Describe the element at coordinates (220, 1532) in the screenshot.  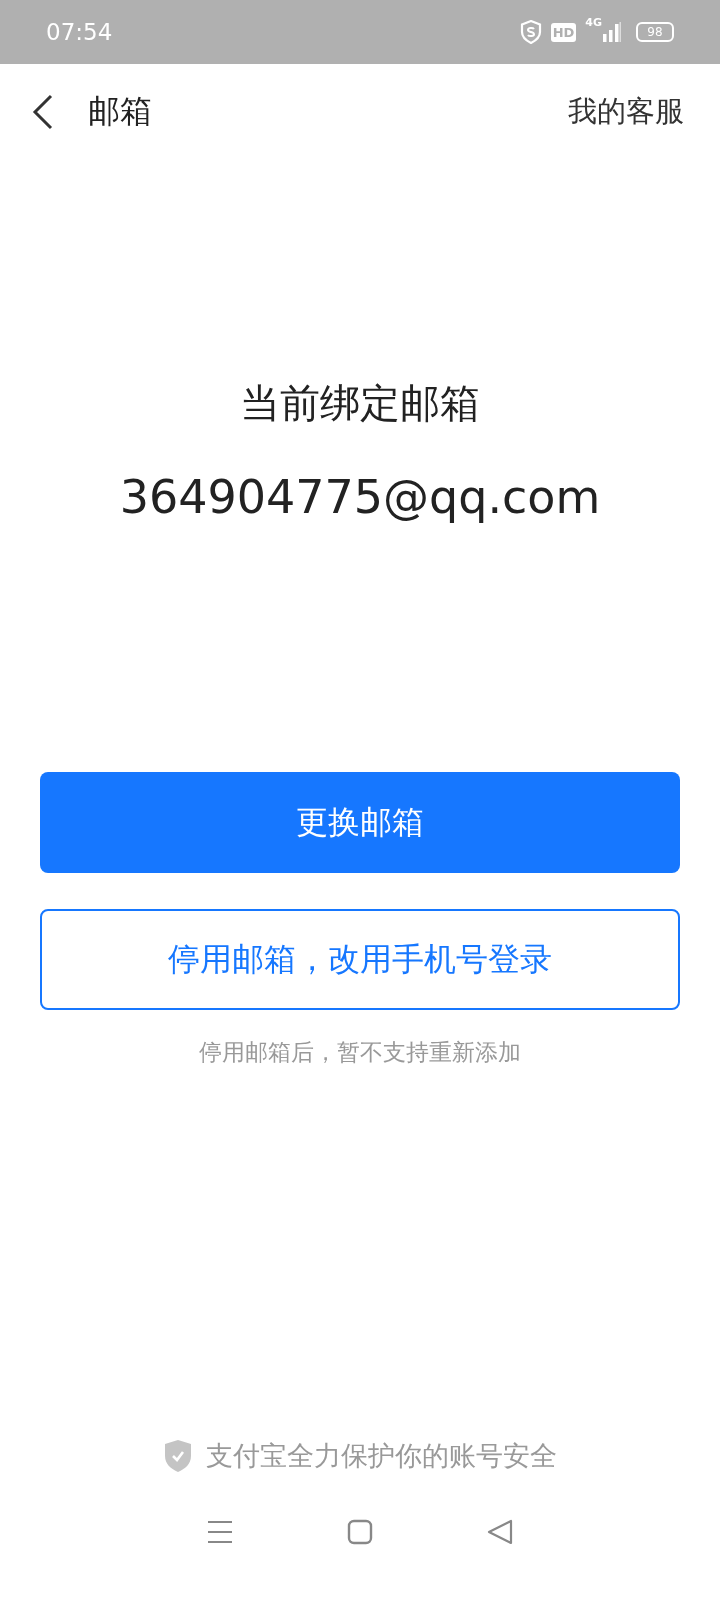
I see `menu-icon` at that location.